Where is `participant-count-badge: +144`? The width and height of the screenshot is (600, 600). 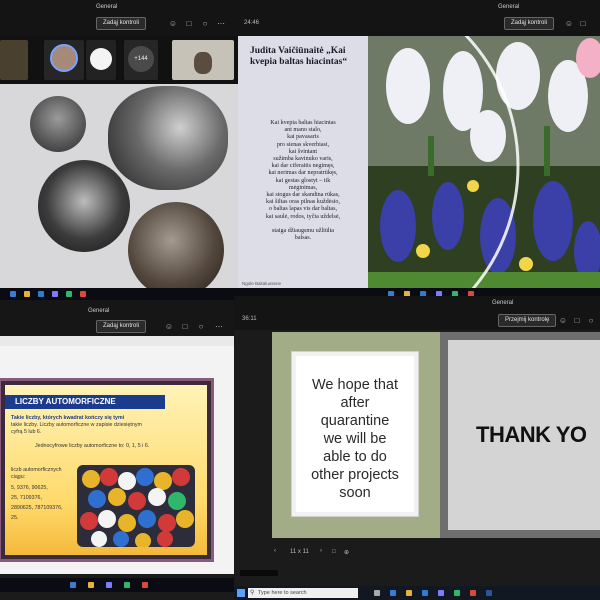 participant-count-badge: +144 is located at coordinates (141, 59).